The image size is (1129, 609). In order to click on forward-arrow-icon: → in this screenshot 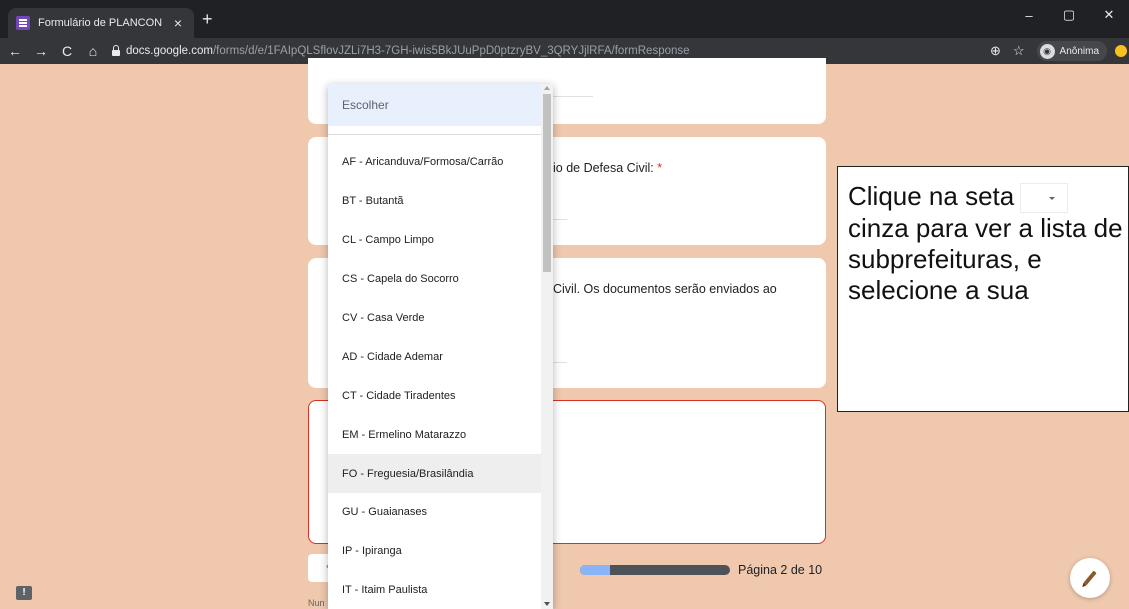, I will do `click(41, 51)`.